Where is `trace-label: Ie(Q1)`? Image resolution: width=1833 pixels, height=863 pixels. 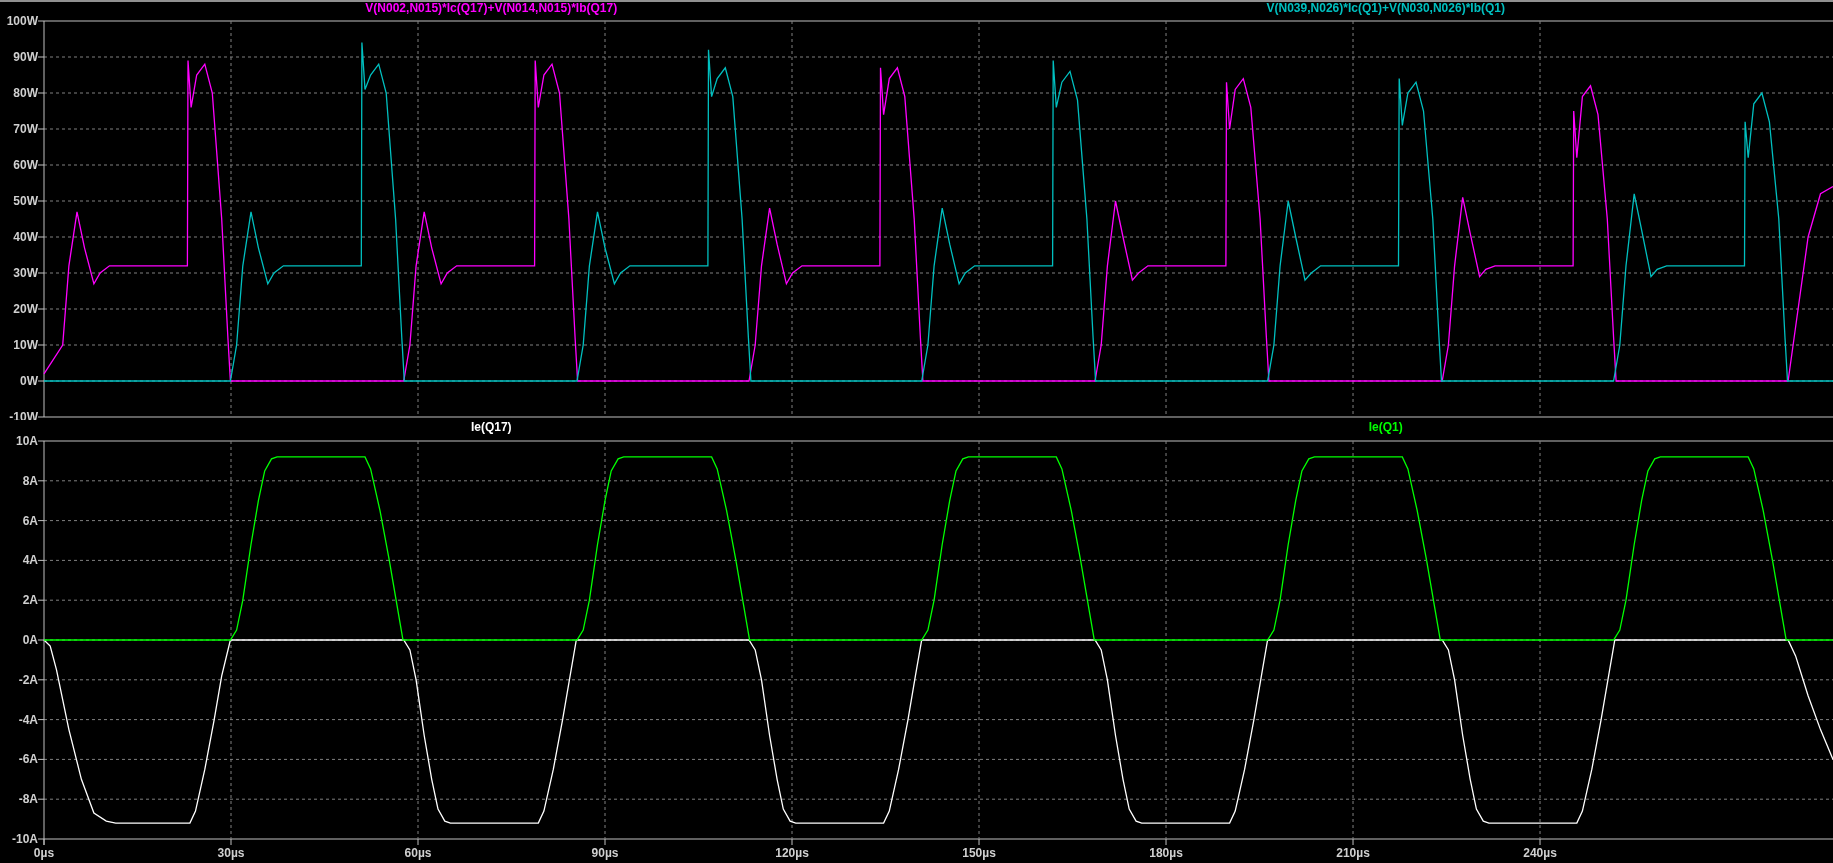
trace-label: Ie(Q1) is located at coordinates (1385, 427).